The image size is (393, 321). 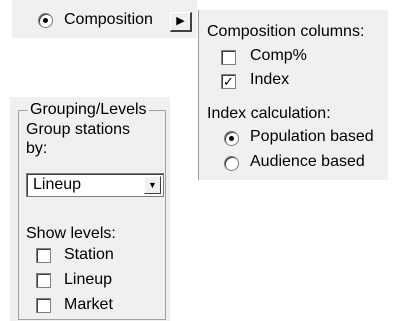 I want to click on audience-based-label: Audience based, so click(x=307, y=161).